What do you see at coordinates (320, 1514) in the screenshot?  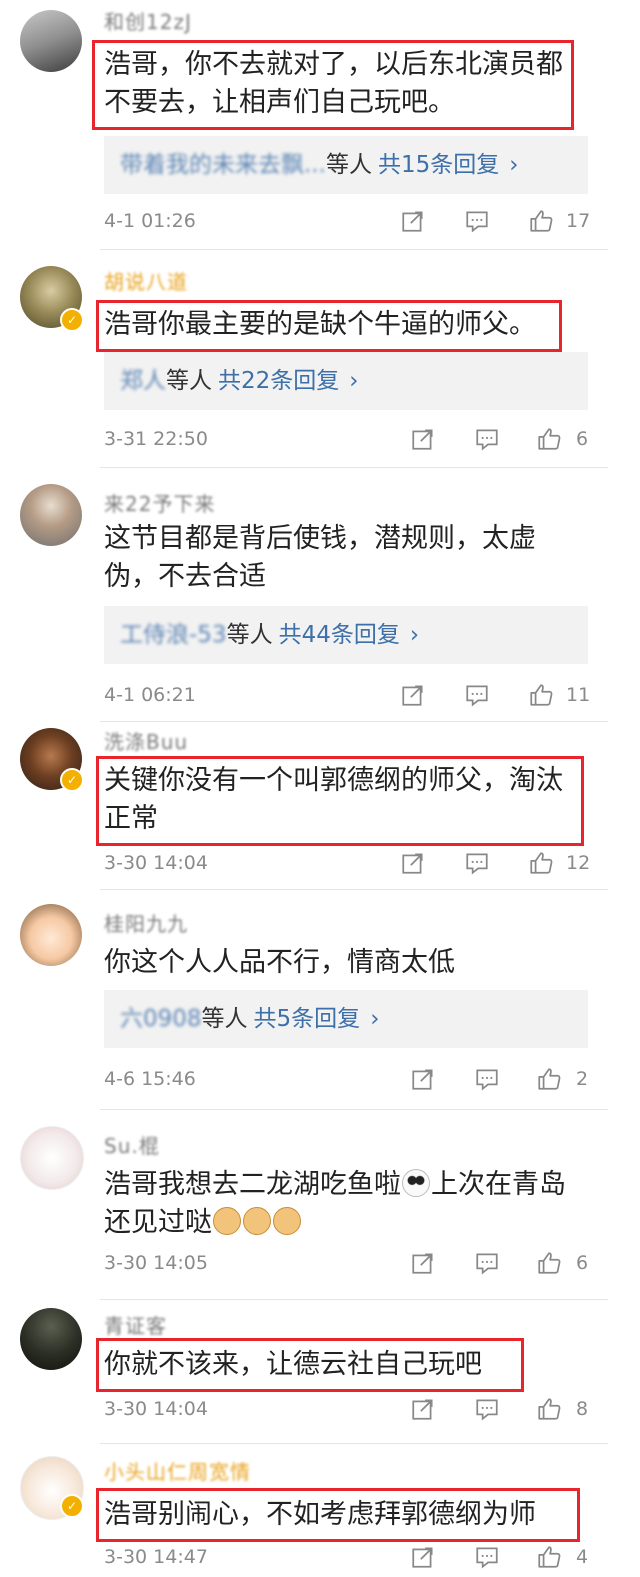 I see `comment-text: 浩哥别闹心，不如考虑拜郭德纲为师` at bounding box center [320, 1514].